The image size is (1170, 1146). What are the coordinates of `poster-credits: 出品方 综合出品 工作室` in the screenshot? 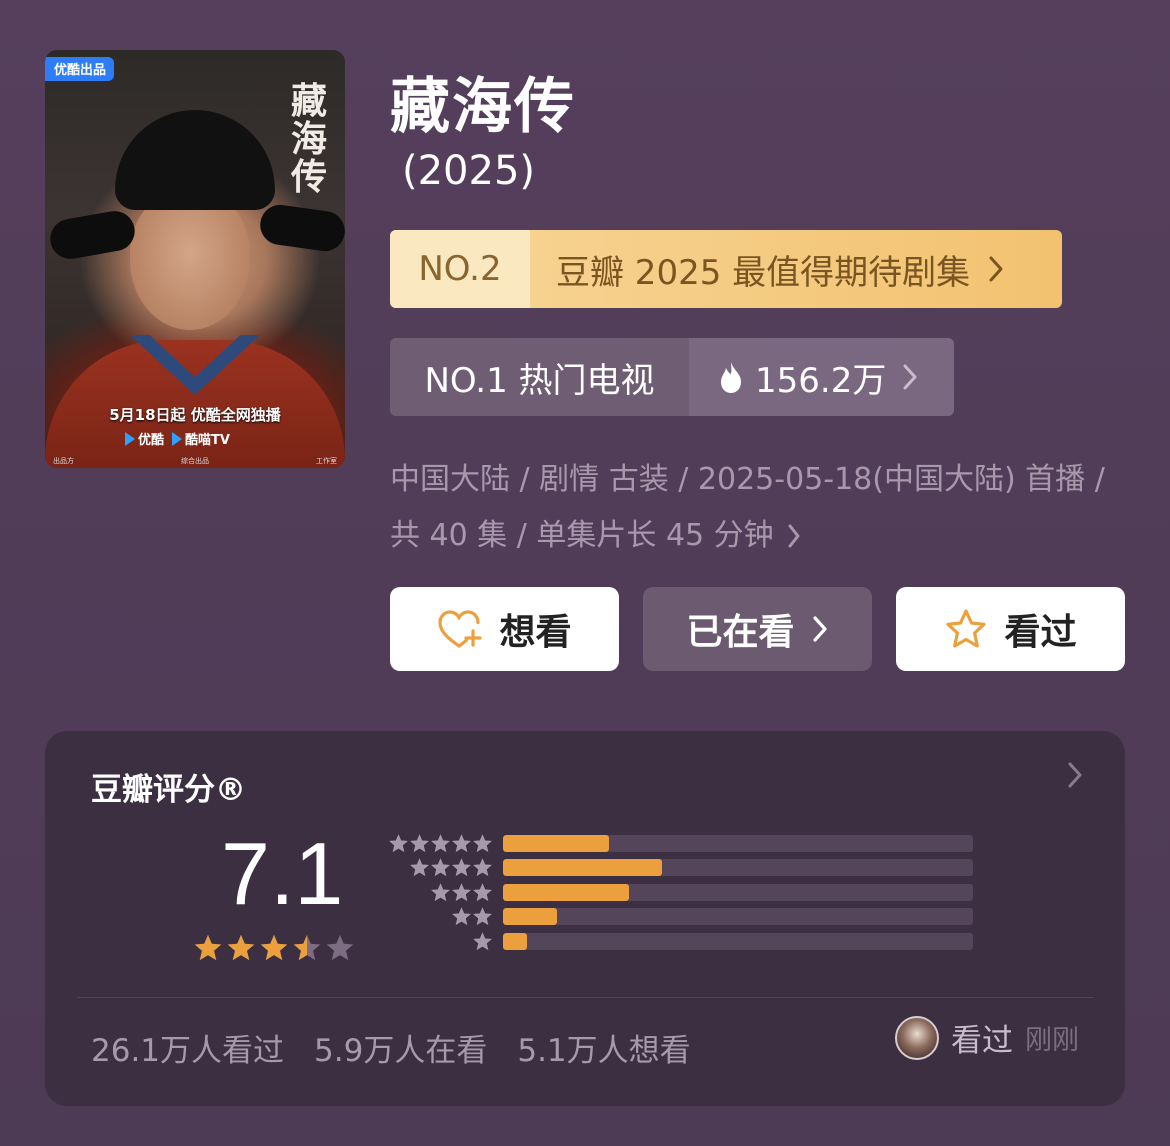 It's located at (195, 461).